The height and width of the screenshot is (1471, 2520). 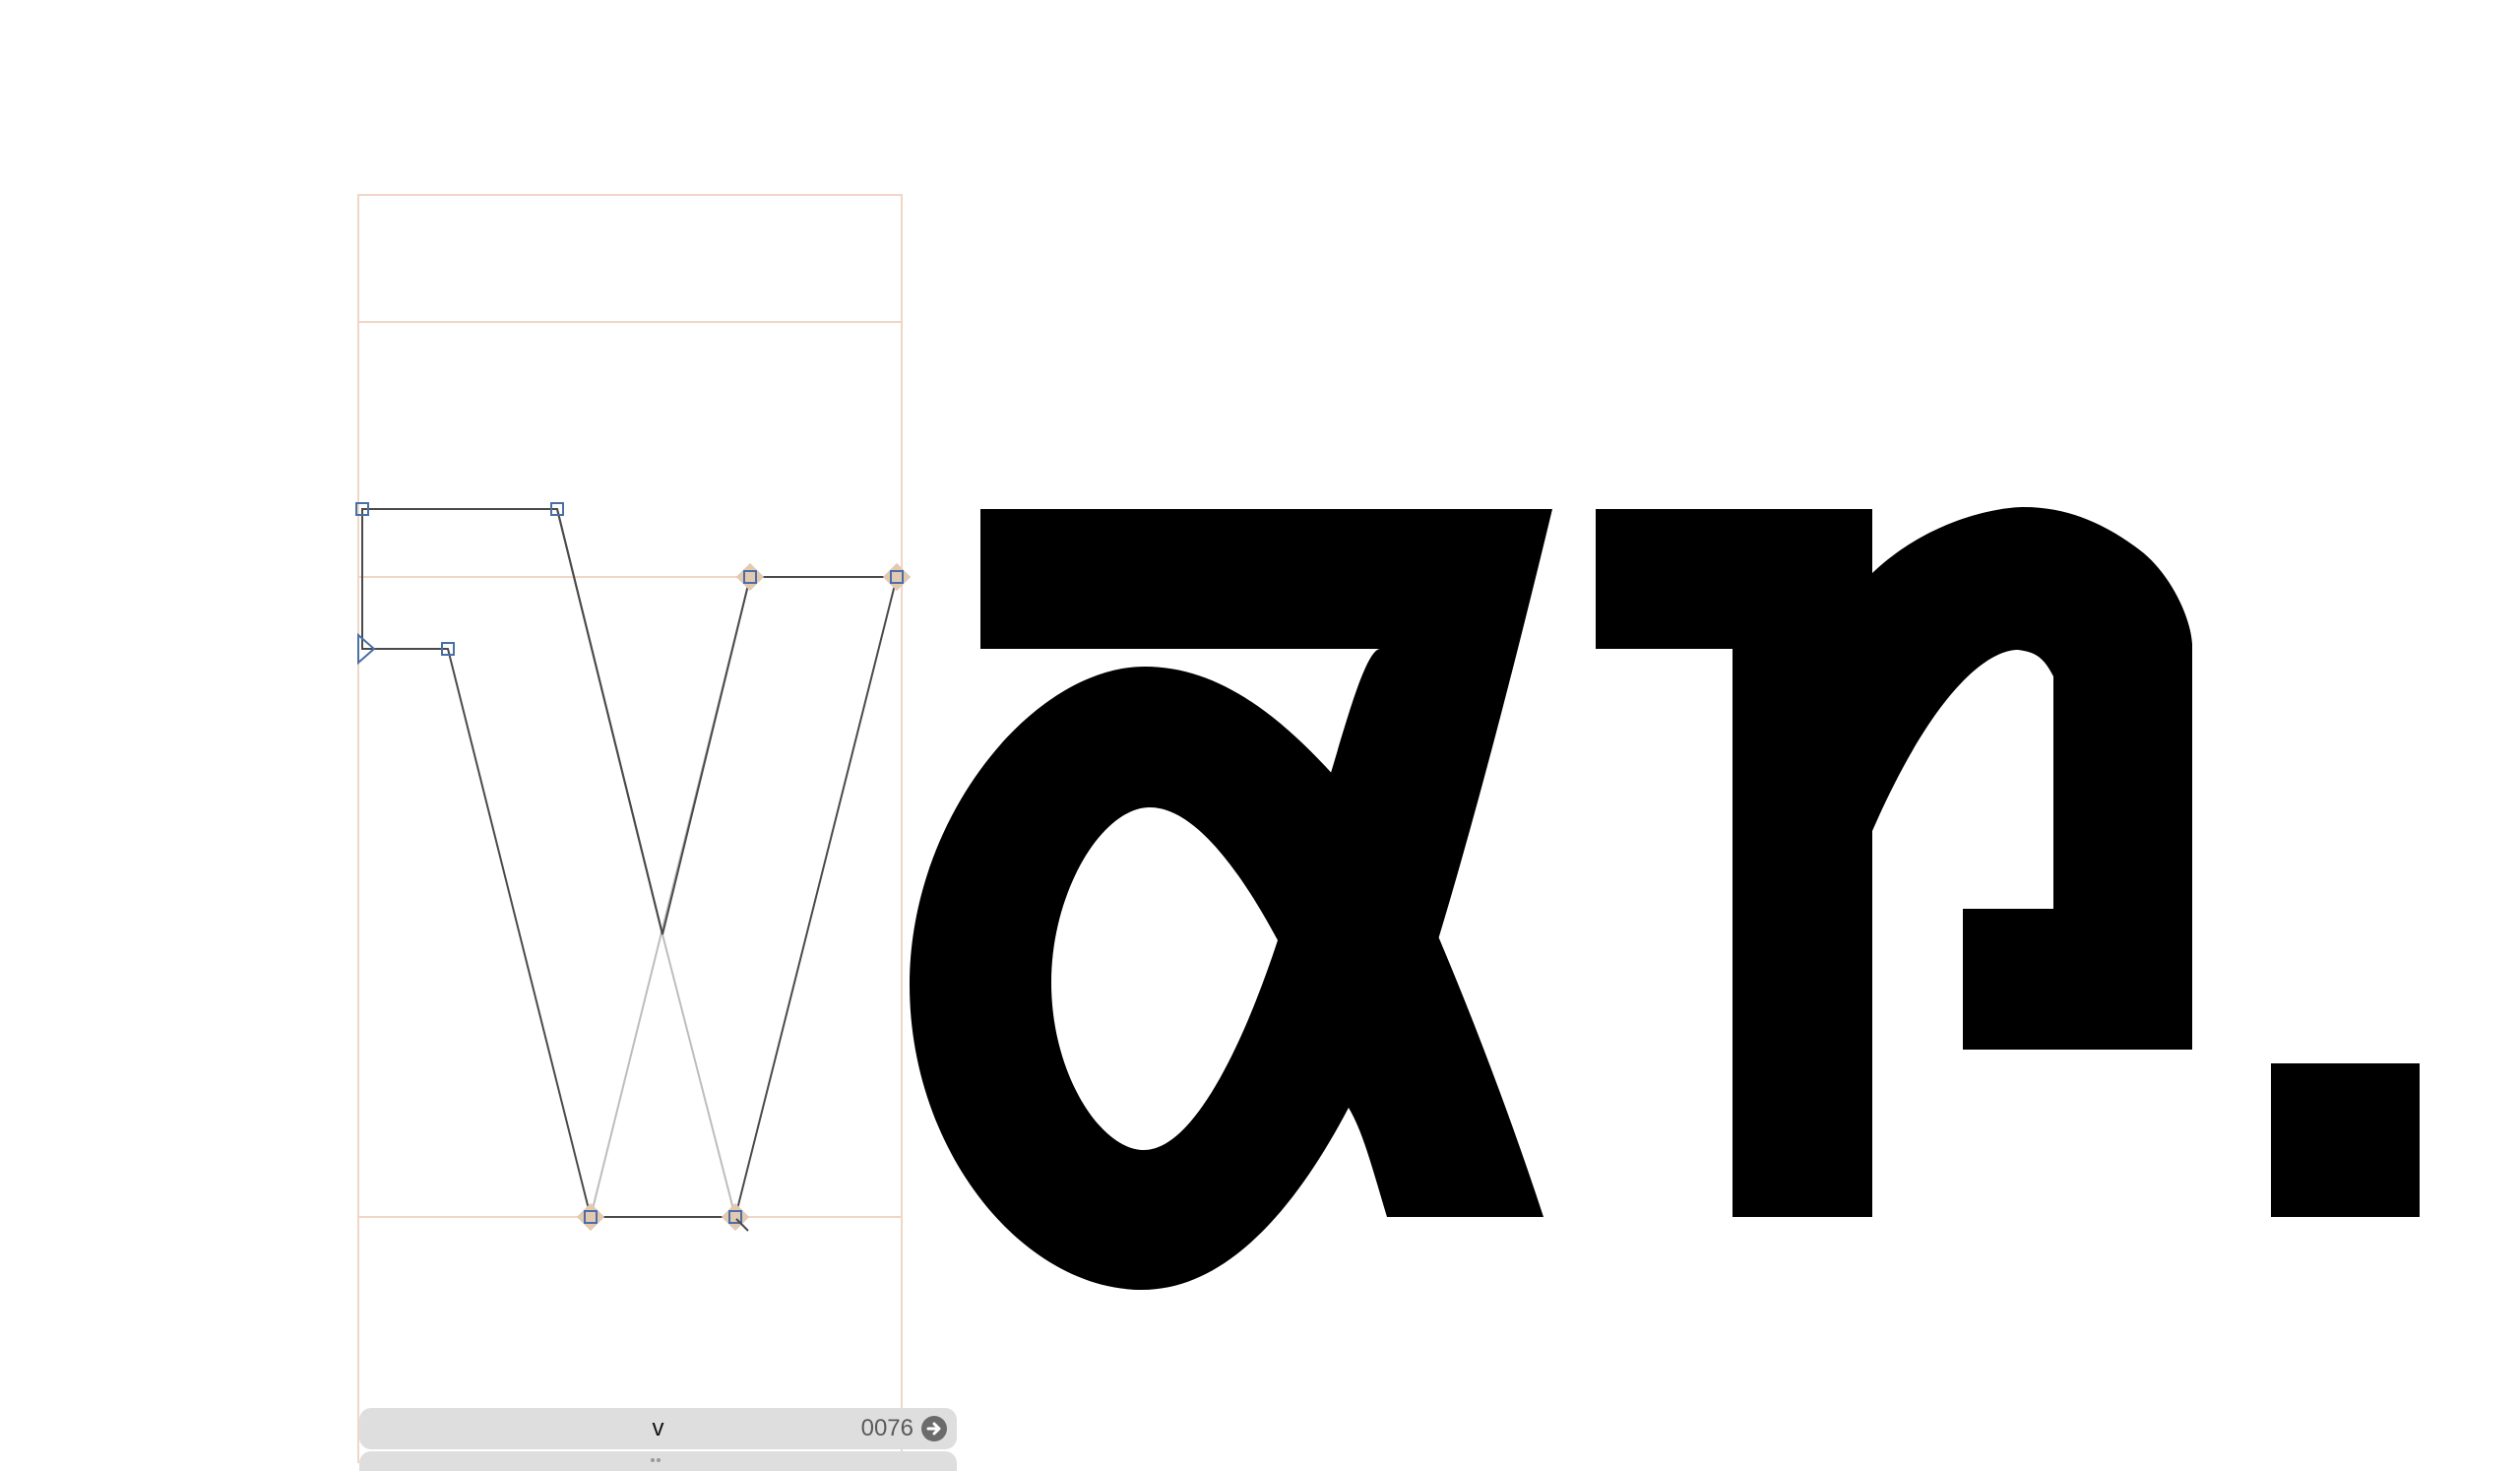 I want to click on glyph-info-bar: v 0076, so click(x=658, y=1428).